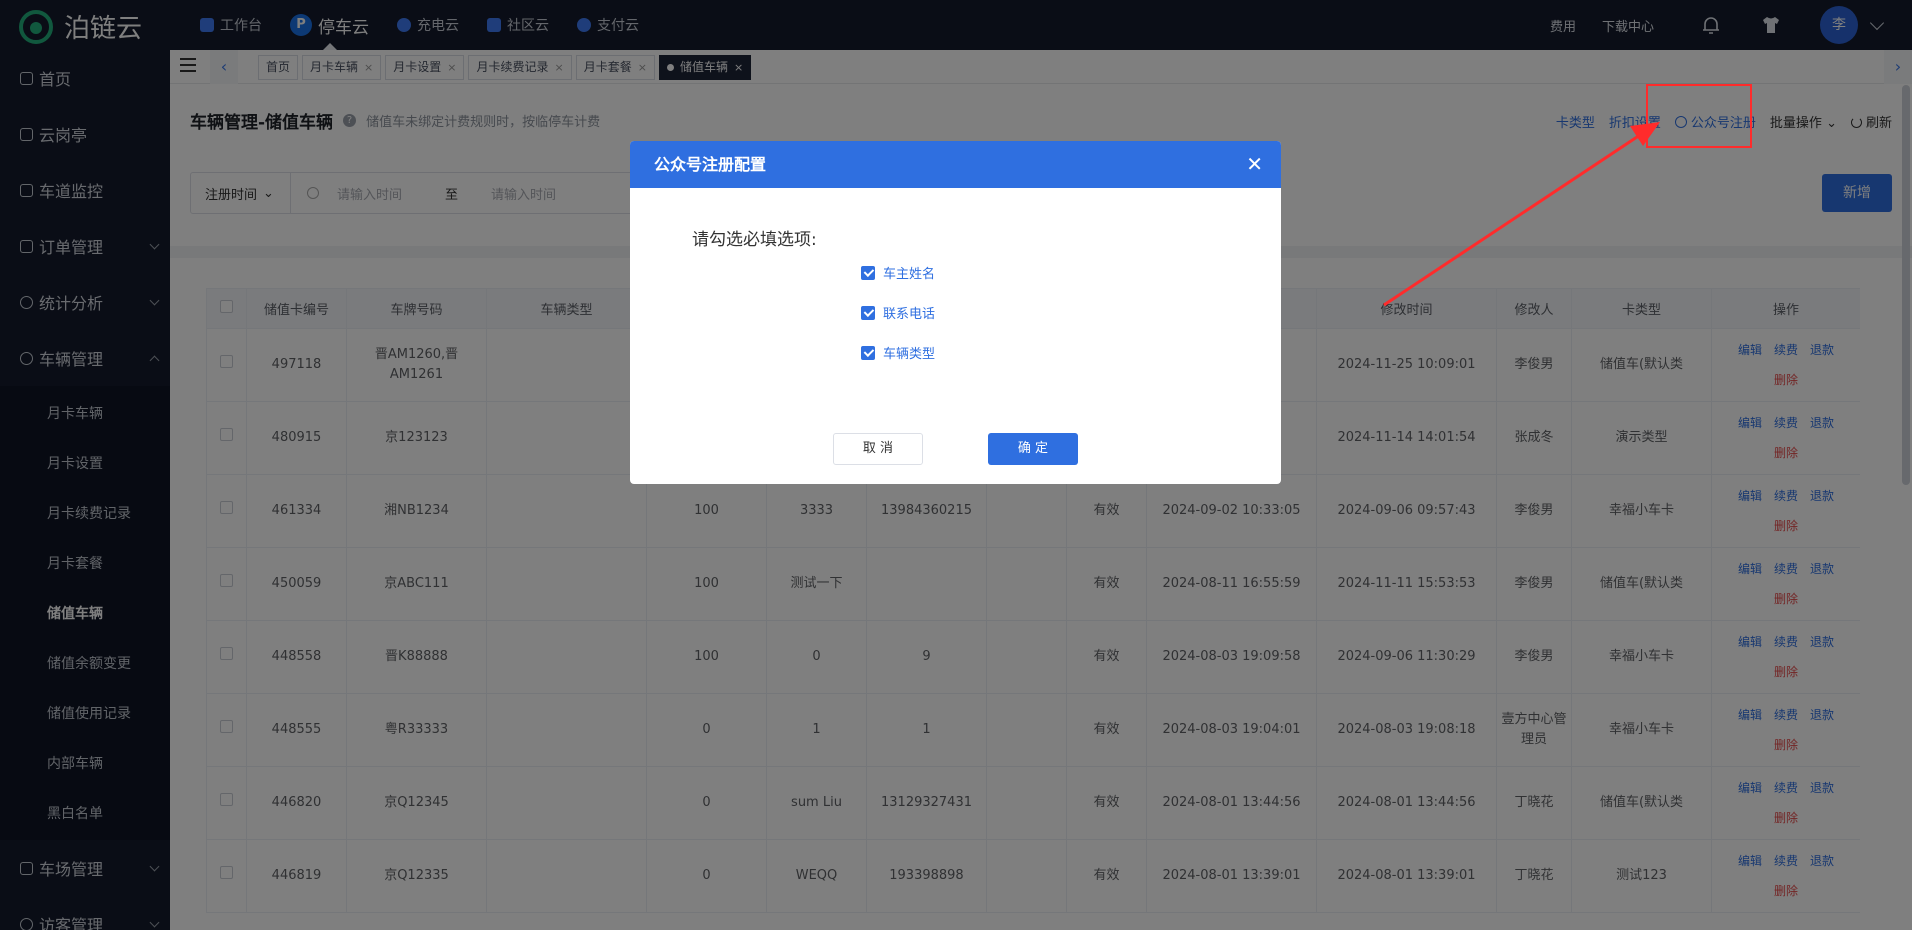 The width and height of the screenshot is (1912, 930). I want to click on option-label: 车辆类型, so click(909, 354).